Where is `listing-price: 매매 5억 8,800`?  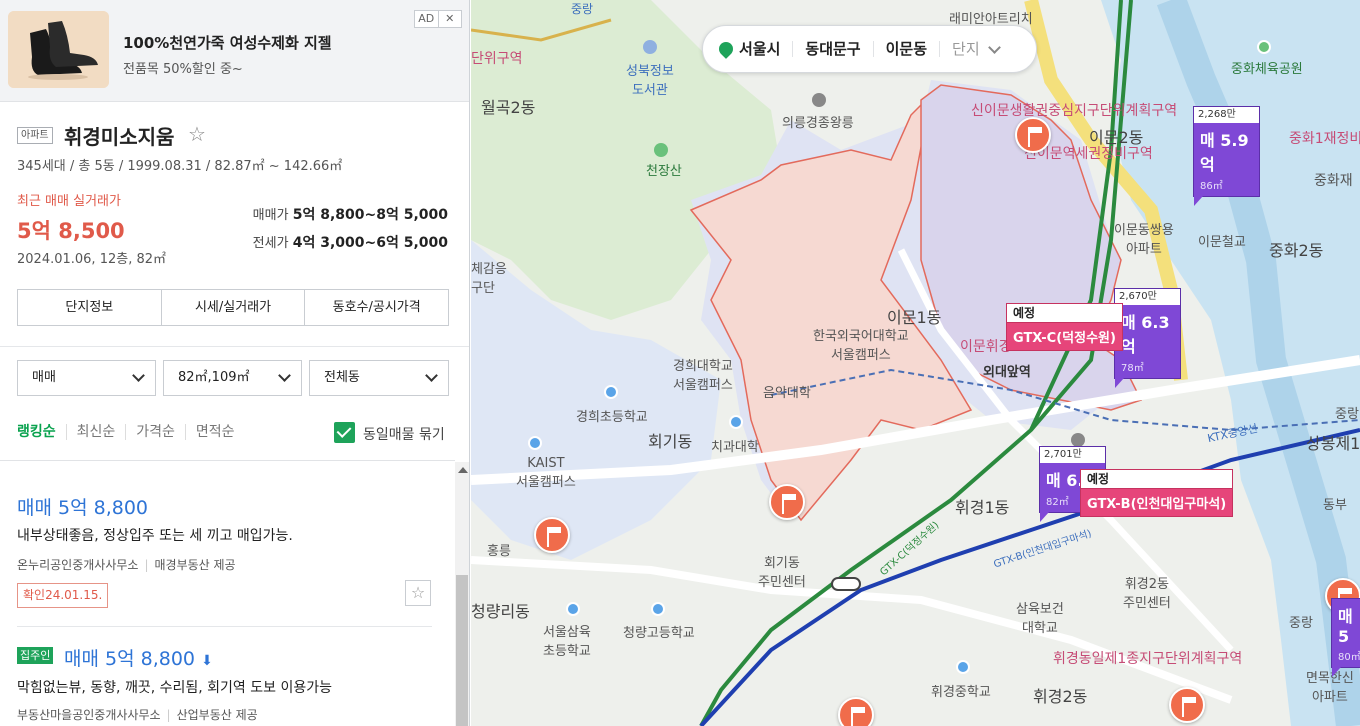 listing-price: 매매 5억 8,800 is located at coordinates (82, 506).